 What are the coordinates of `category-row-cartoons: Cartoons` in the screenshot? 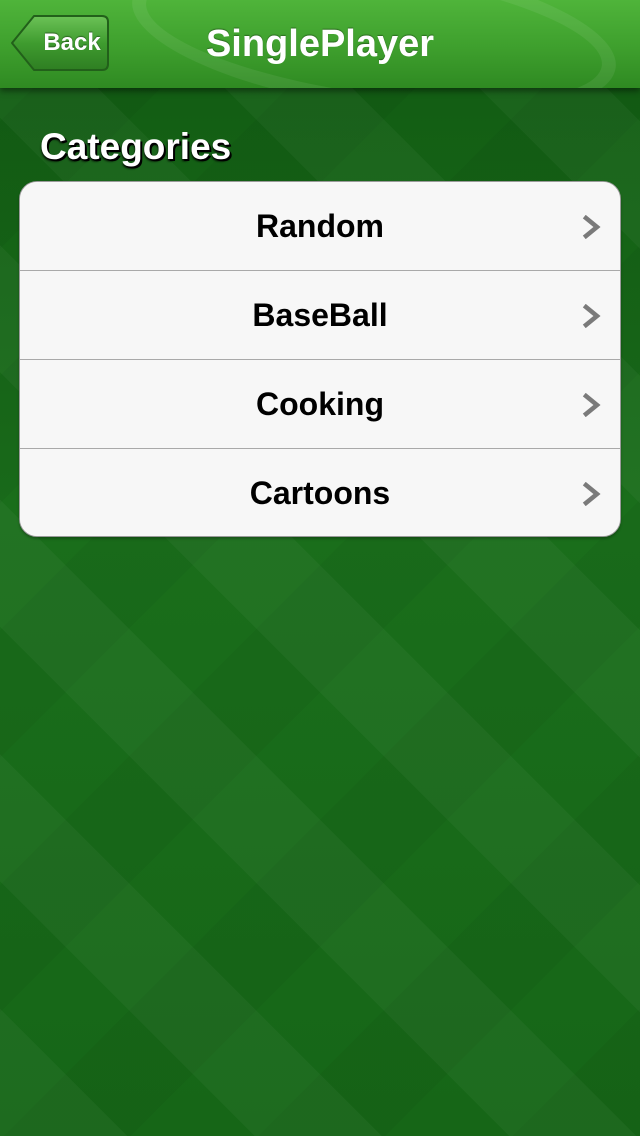 It's located at (320, 492).